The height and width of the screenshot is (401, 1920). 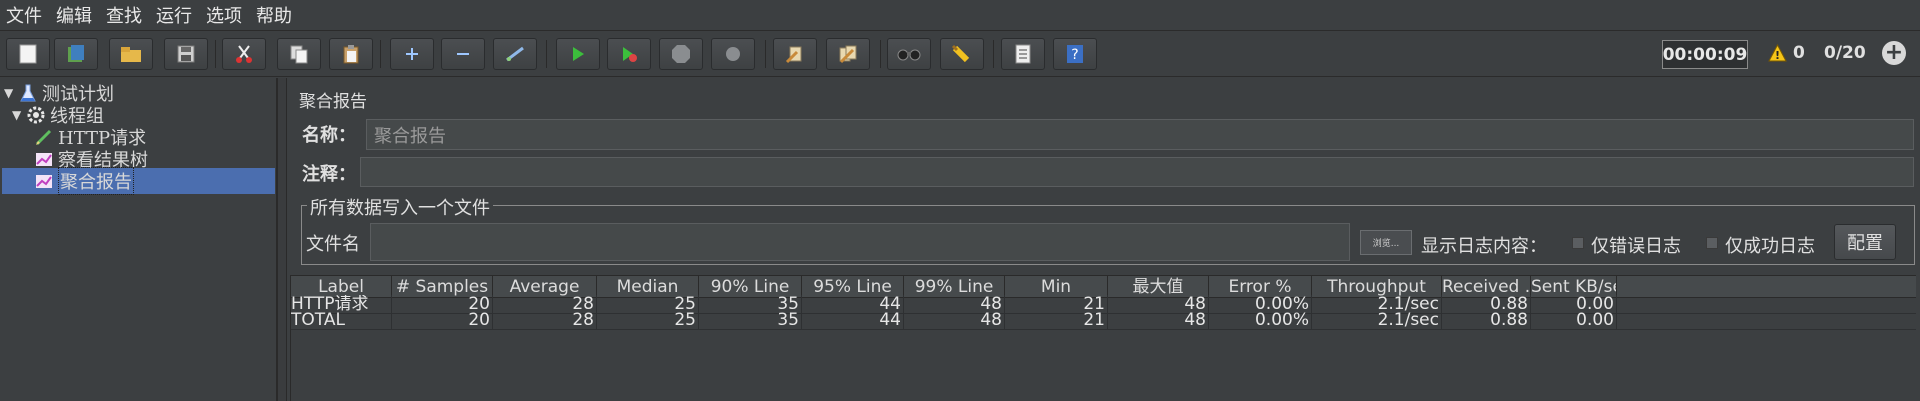 I want to click on search-button, so click(x=909, y=54).